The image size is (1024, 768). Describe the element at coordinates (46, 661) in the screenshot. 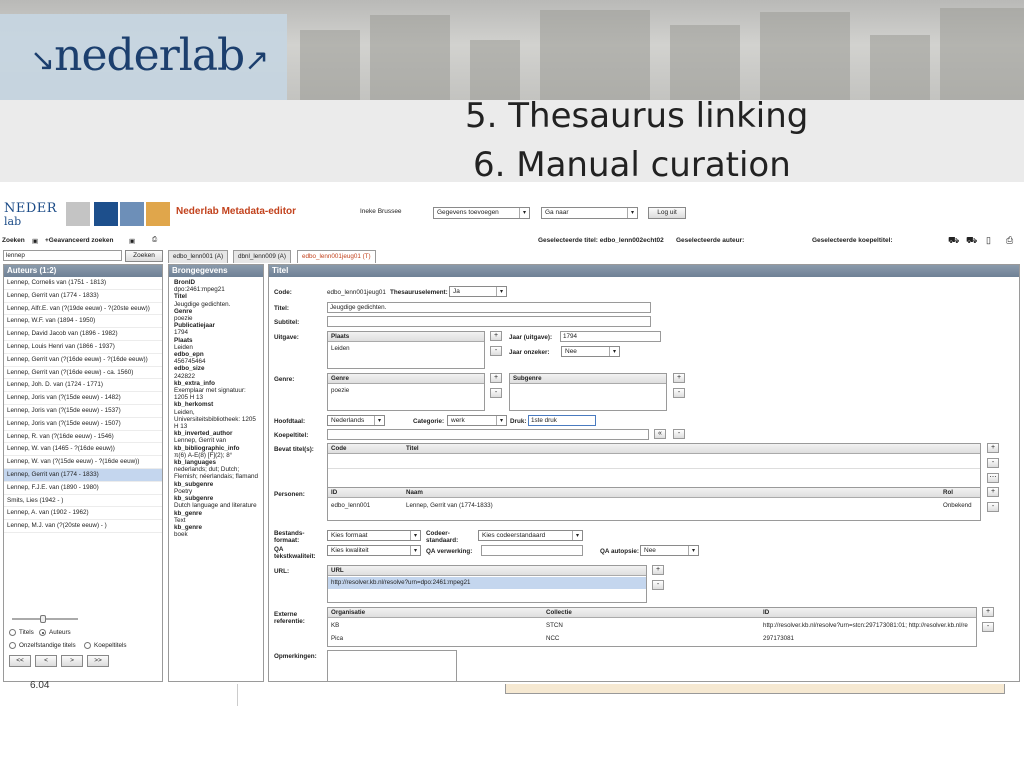

I see `prev-page-button: <` at that location.